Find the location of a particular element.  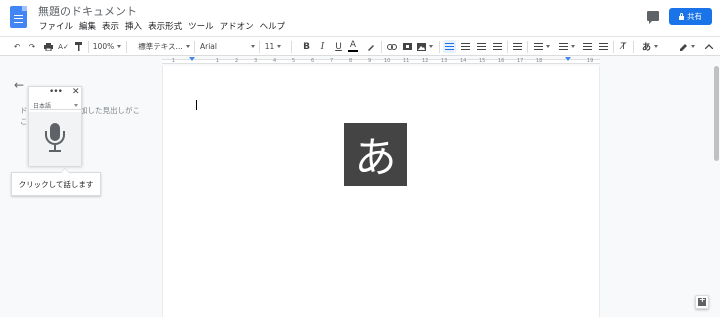

ruler-label: 5 is located at coordinates (294, 61).